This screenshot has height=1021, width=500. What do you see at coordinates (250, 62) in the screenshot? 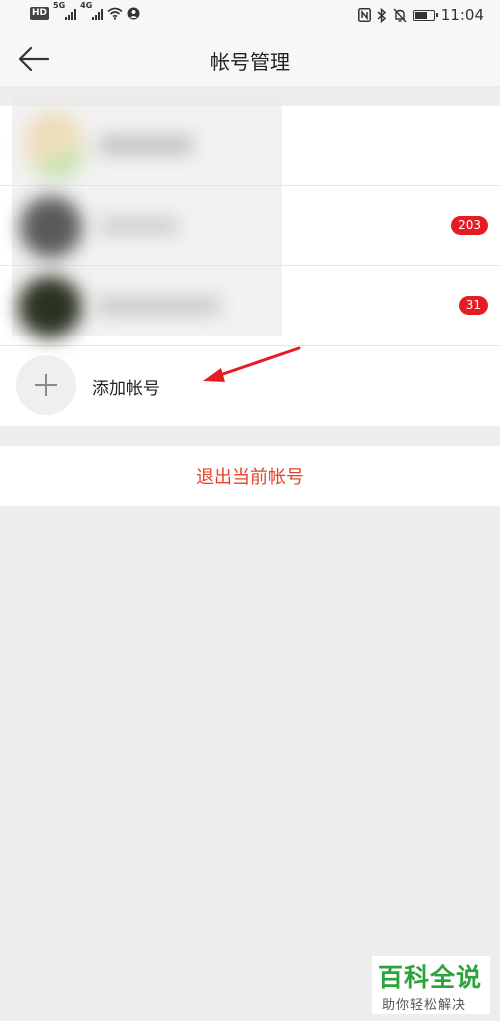
I see `page-title: 帐号管理` at bounding box center [250, 62].